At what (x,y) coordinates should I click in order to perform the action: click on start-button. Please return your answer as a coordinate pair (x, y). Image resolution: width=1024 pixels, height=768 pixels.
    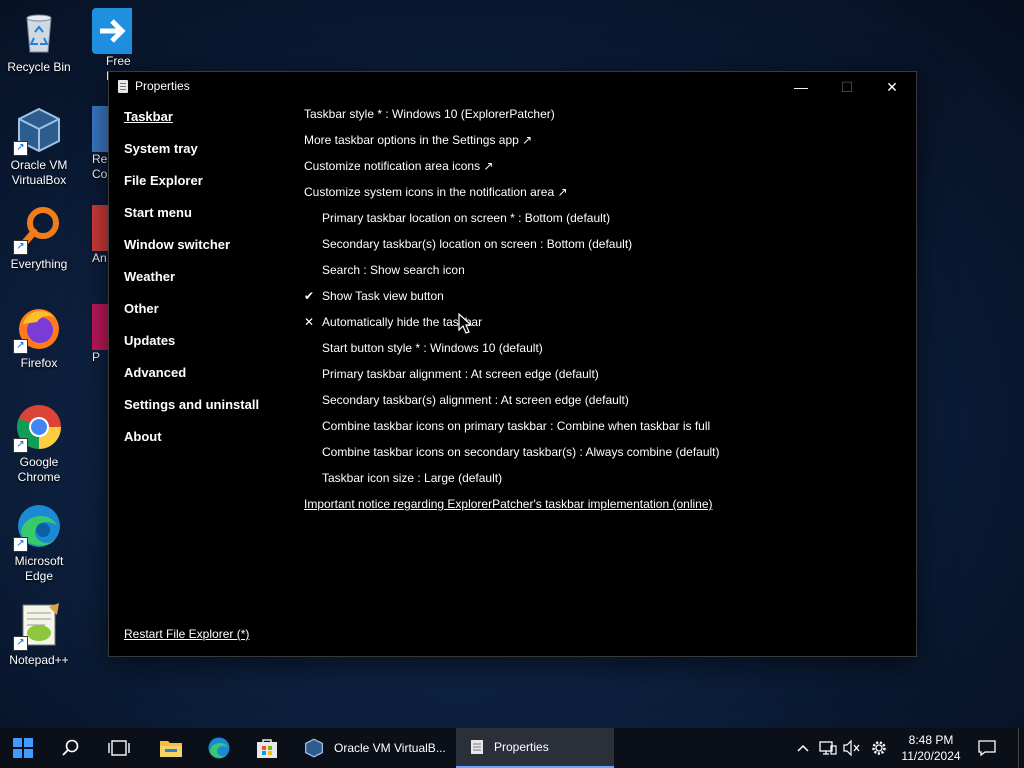
    Looking at the image, I should click on (23, 748).